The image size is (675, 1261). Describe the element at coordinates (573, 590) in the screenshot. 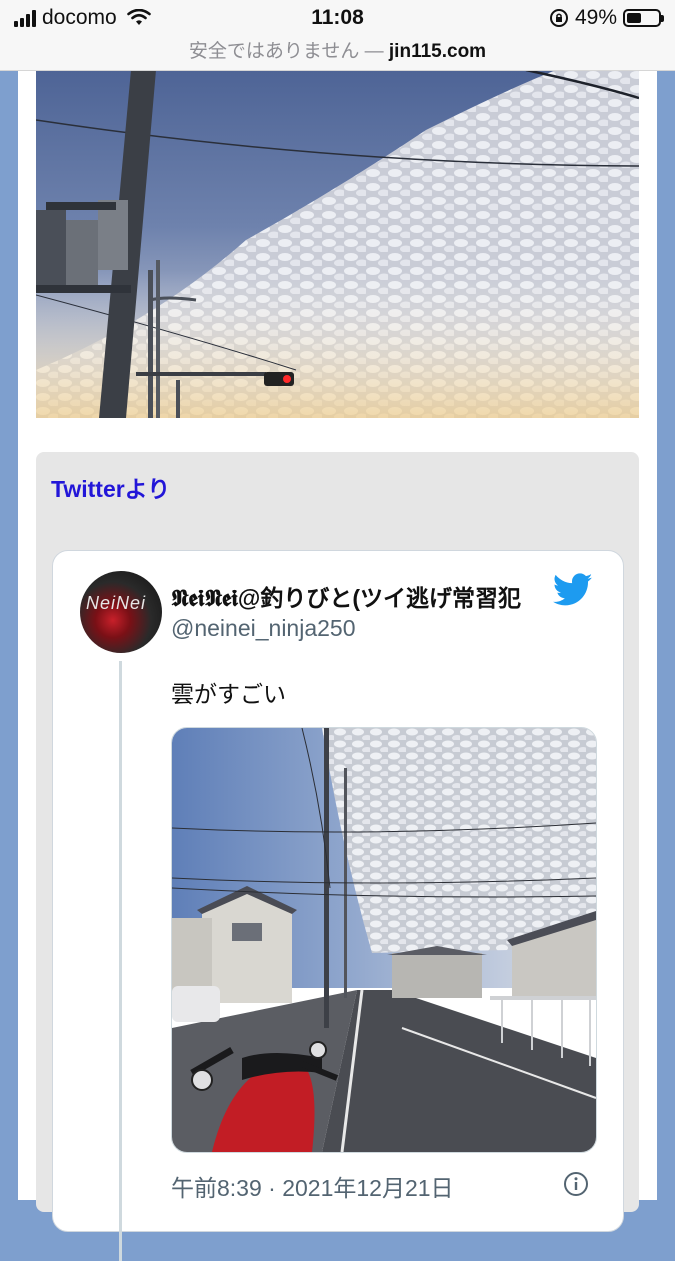

I see `twitter-bird-icon` at that location.